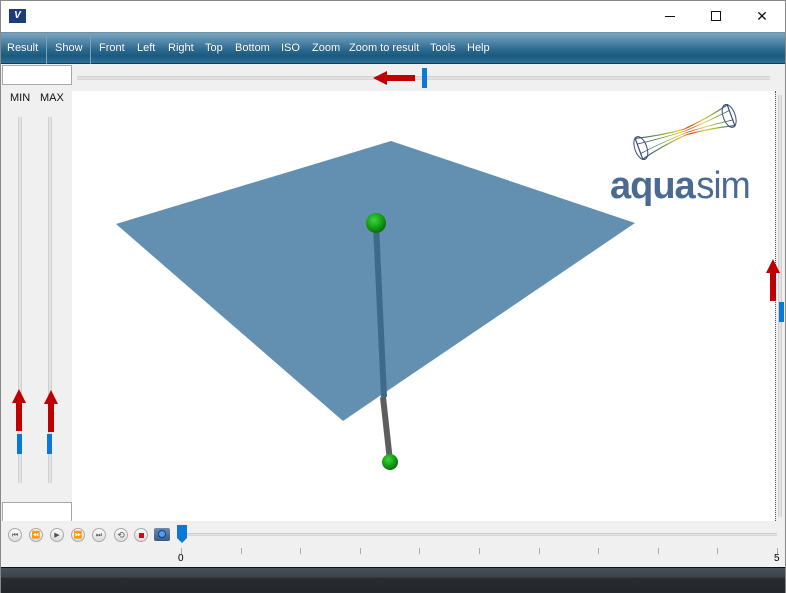  I want to click on app-icon: V, so click(17, 16).